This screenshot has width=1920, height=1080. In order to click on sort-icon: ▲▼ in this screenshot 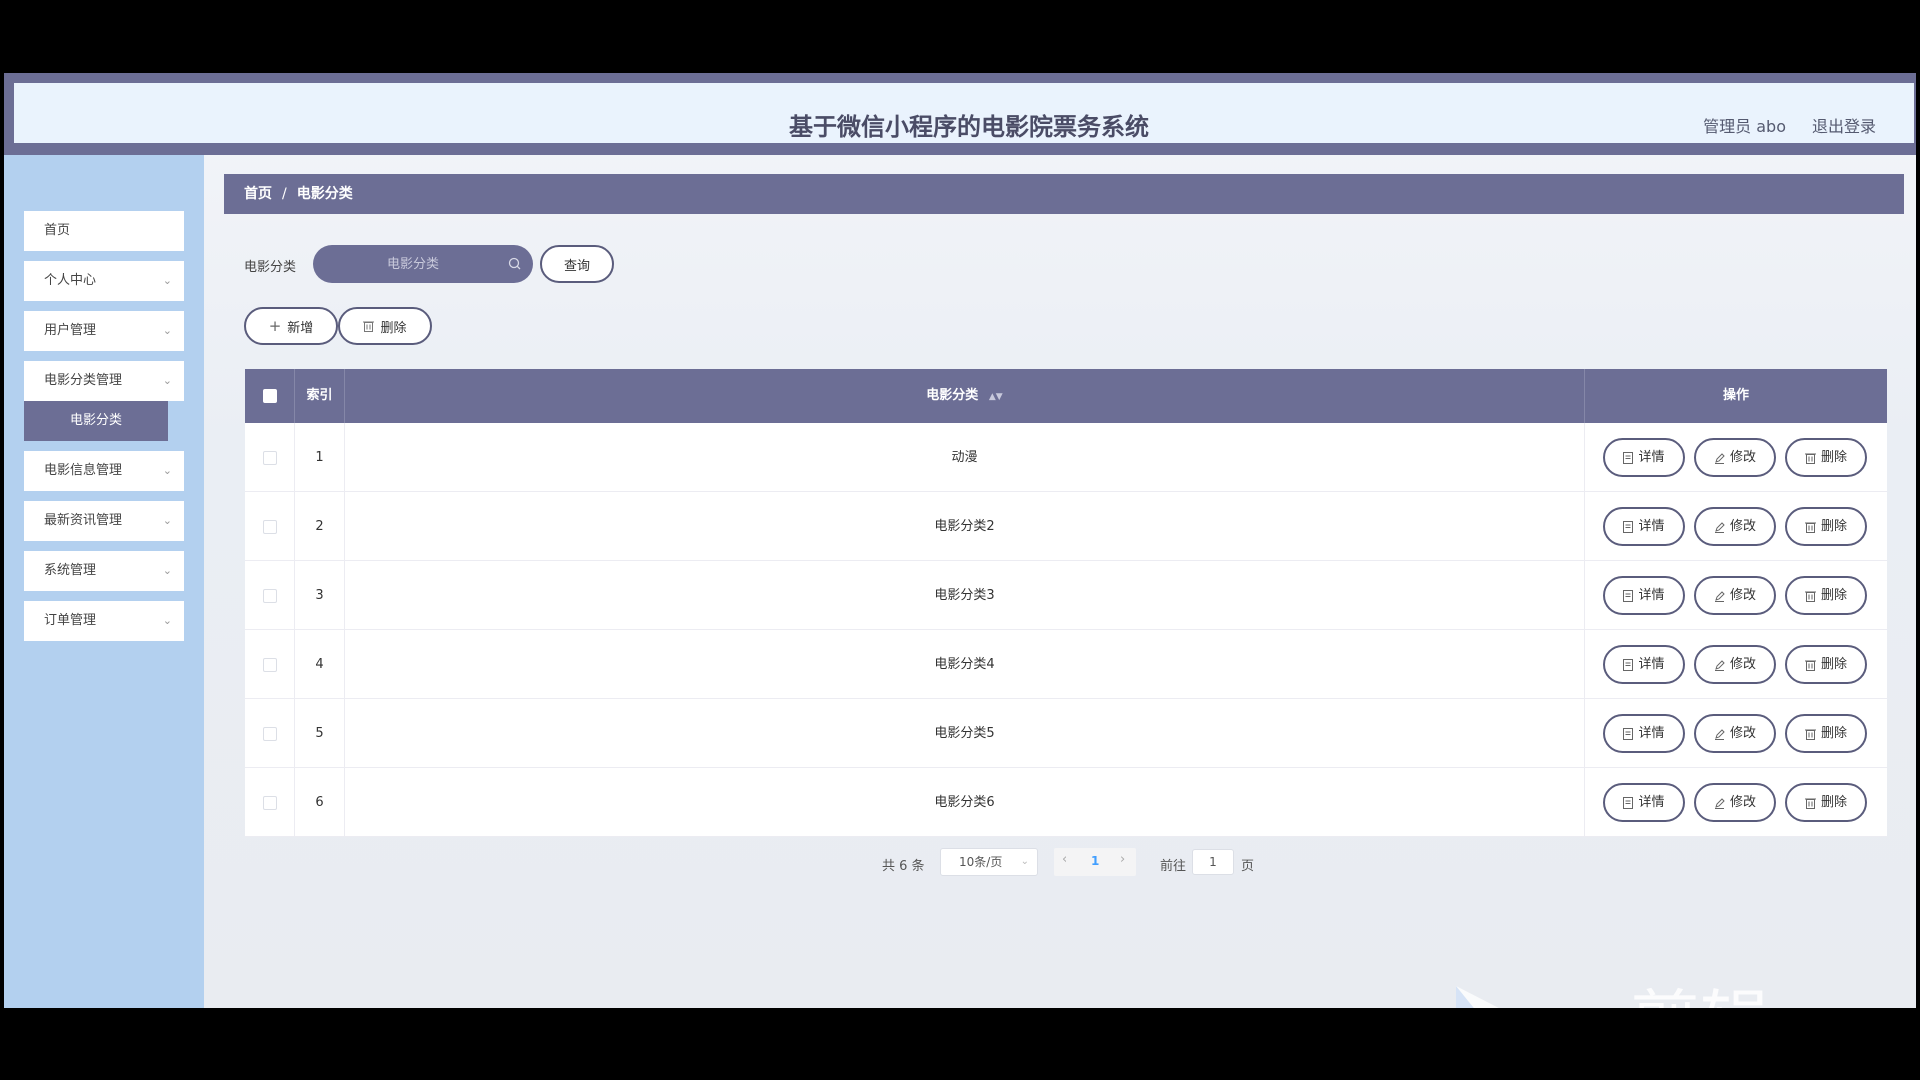, I will do `click(996, 397)`.